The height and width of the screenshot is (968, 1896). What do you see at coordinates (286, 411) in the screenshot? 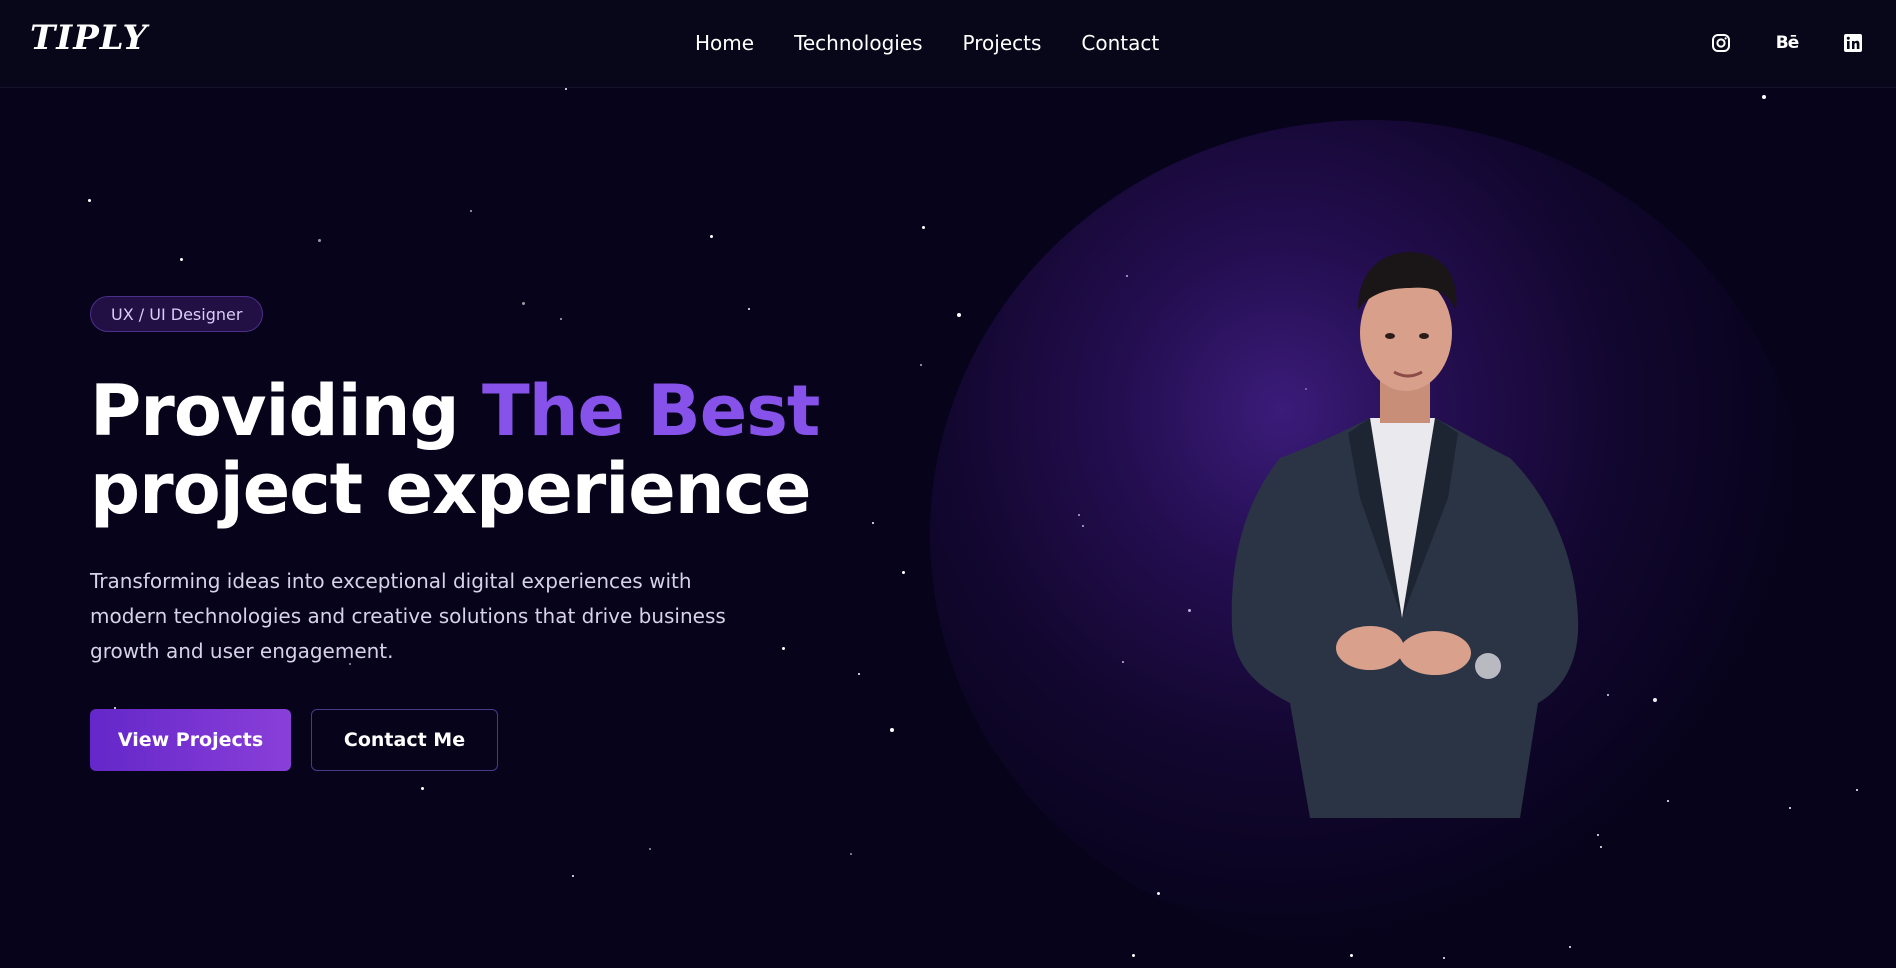
I see `headline-part-1: Providing` at bounding box center [286, 411].